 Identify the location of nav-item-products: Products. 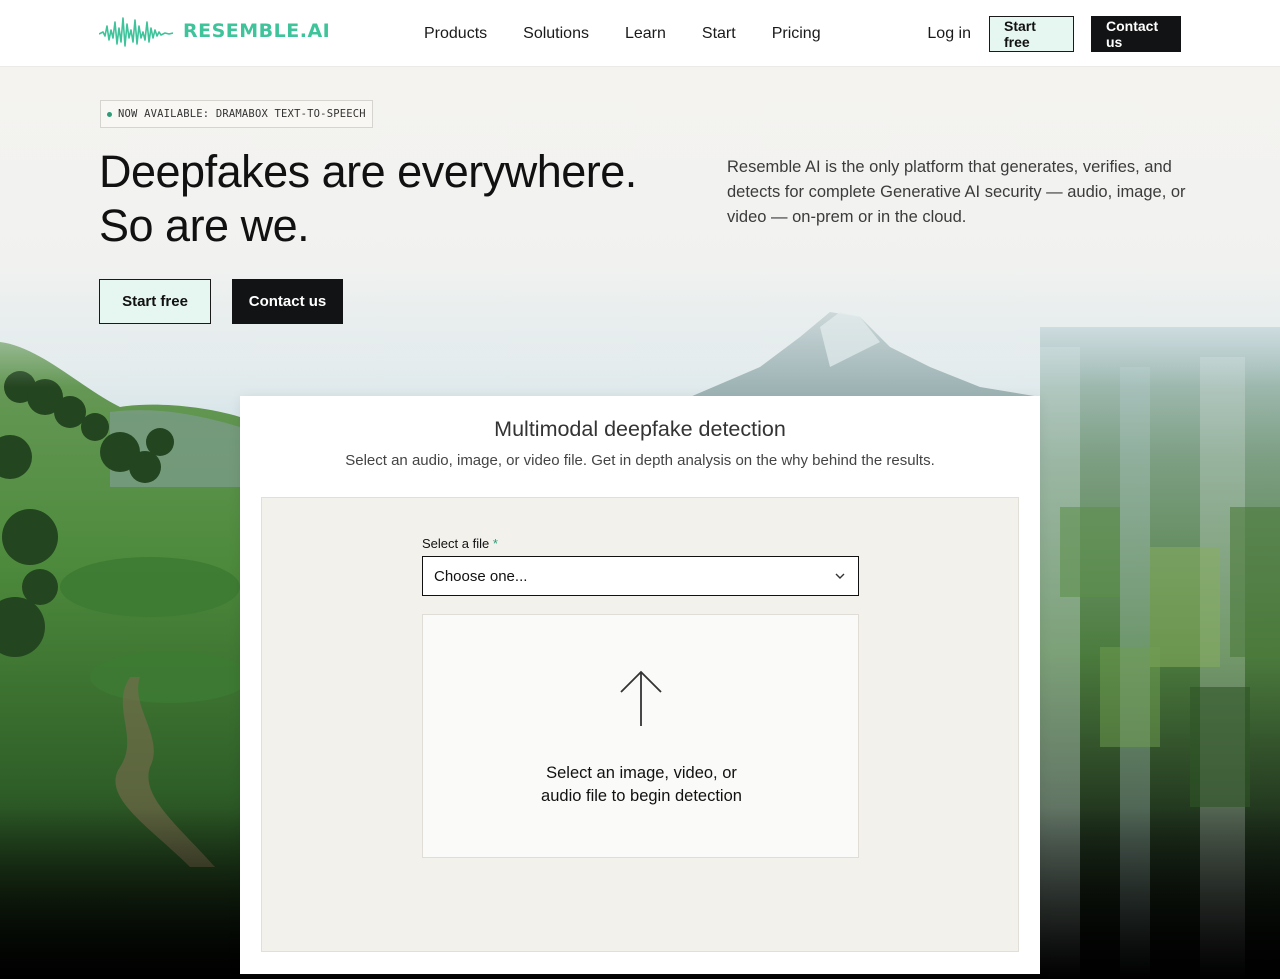
(455, 34).